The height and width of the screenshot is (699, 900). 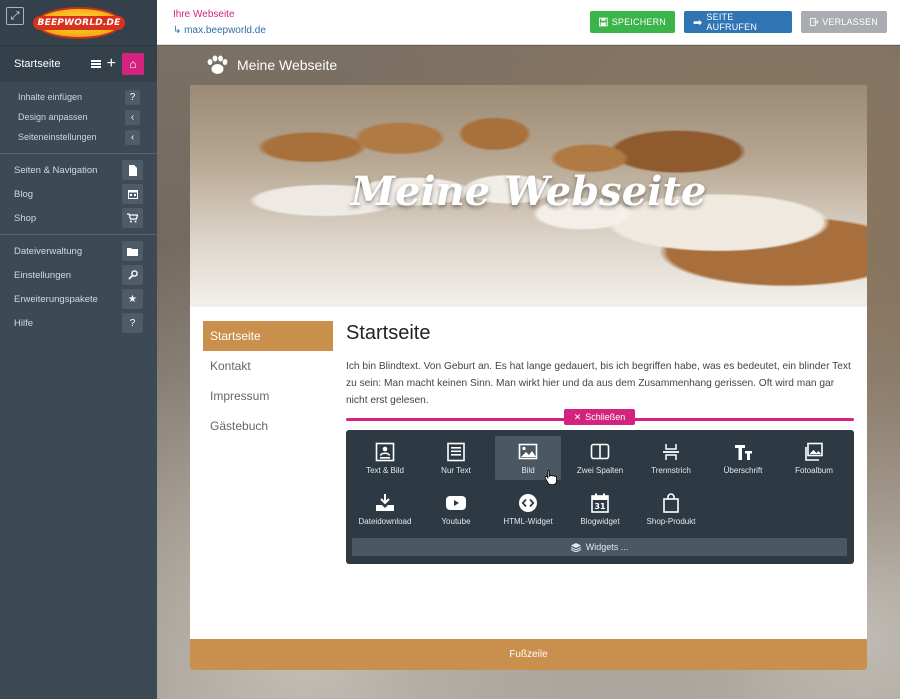 I want to click on close-icon: ✕, so click(x=577, y=416).